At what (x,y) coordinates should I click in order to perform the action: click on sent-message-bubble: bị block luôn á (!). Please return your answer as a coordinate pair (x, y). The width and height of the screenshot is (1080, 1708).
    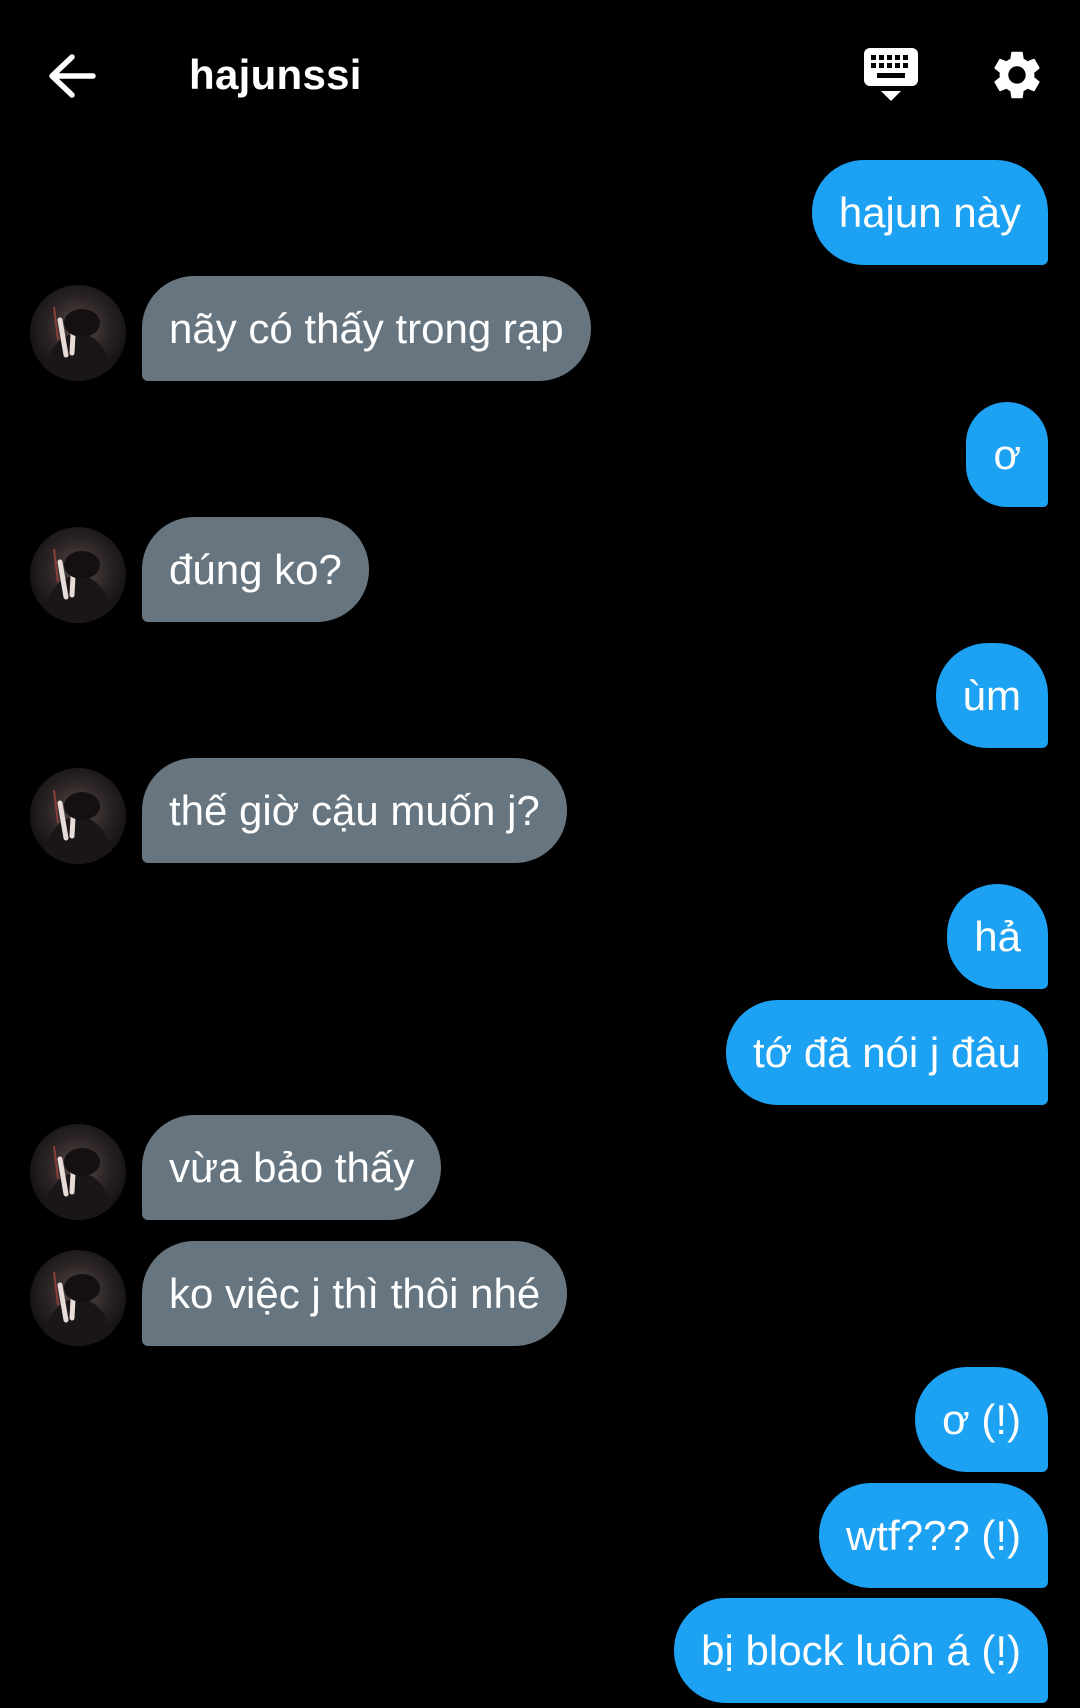
    Looking at the image, I should click on (861, 1650).